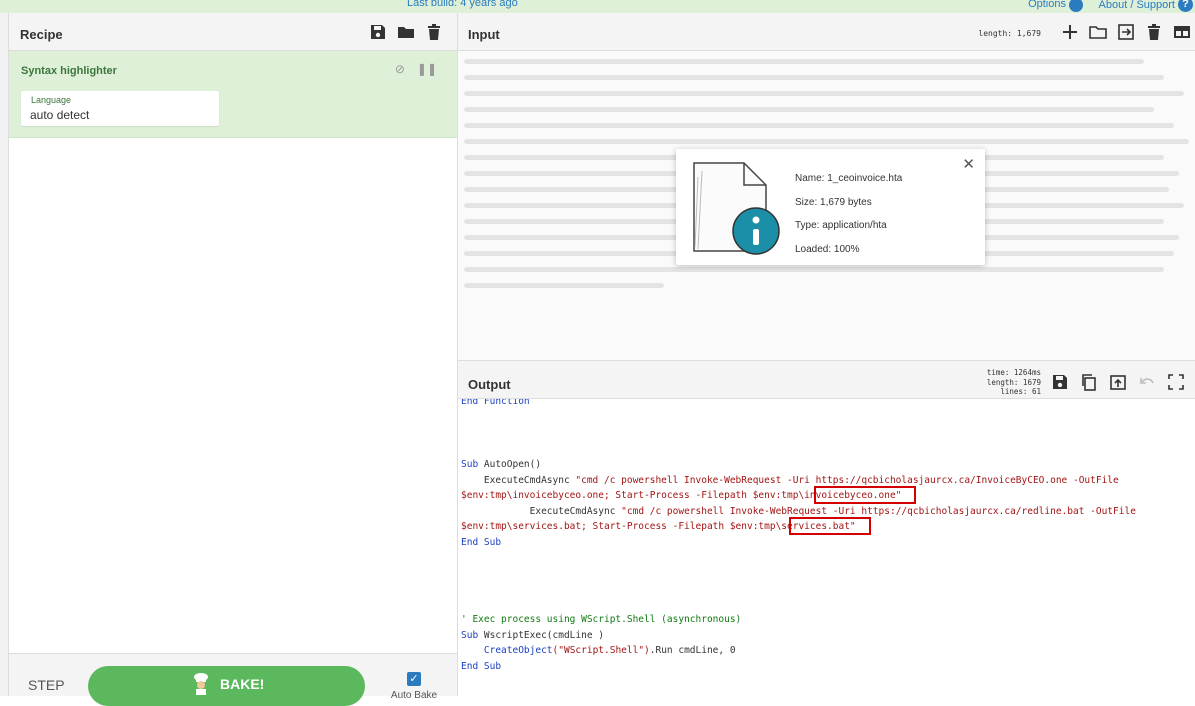  I want to click on input-header: Input length: 1,679, so click(826, 32).